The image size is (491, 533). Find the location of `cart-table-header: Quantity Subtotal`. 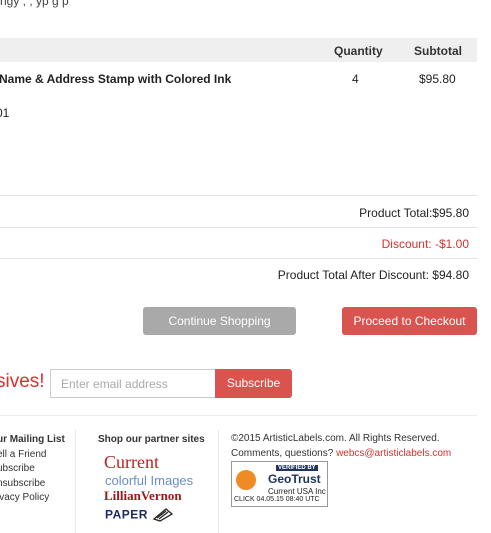

cart-table-header: Quantity Subtotal is located at coordinates (238, 50).